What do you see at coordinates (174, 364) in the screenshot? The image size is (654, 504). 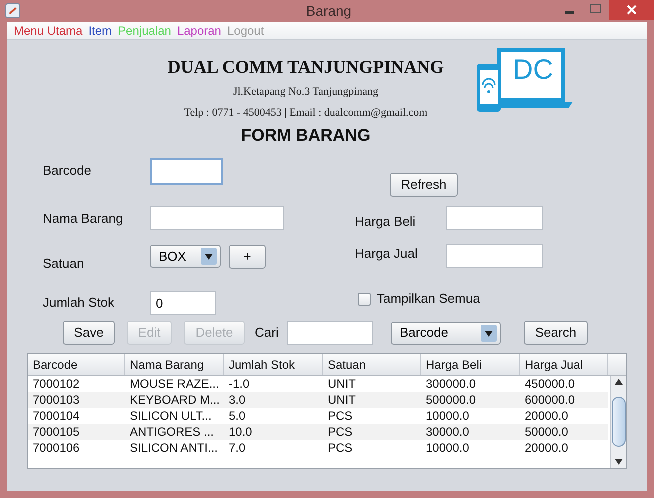 I see `column-header: Nama Barang` at bounding box center [174, 364].